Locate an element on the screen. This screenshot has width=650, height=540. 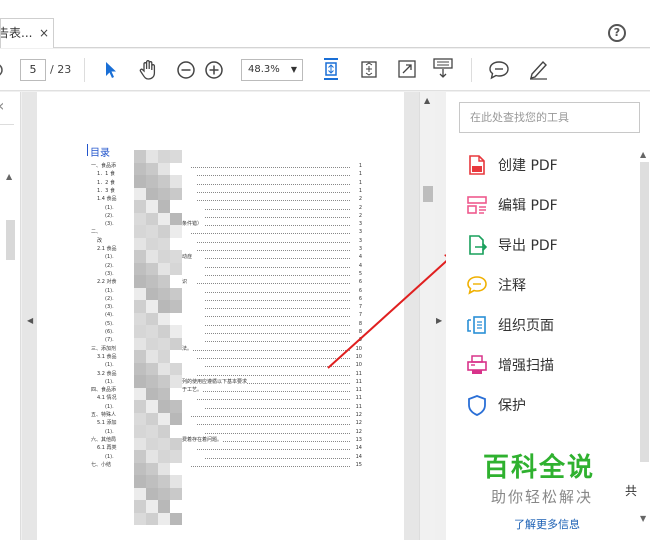
tools-pane-scrollbar: ▲ ▼ is located at coordinates (644, 337).